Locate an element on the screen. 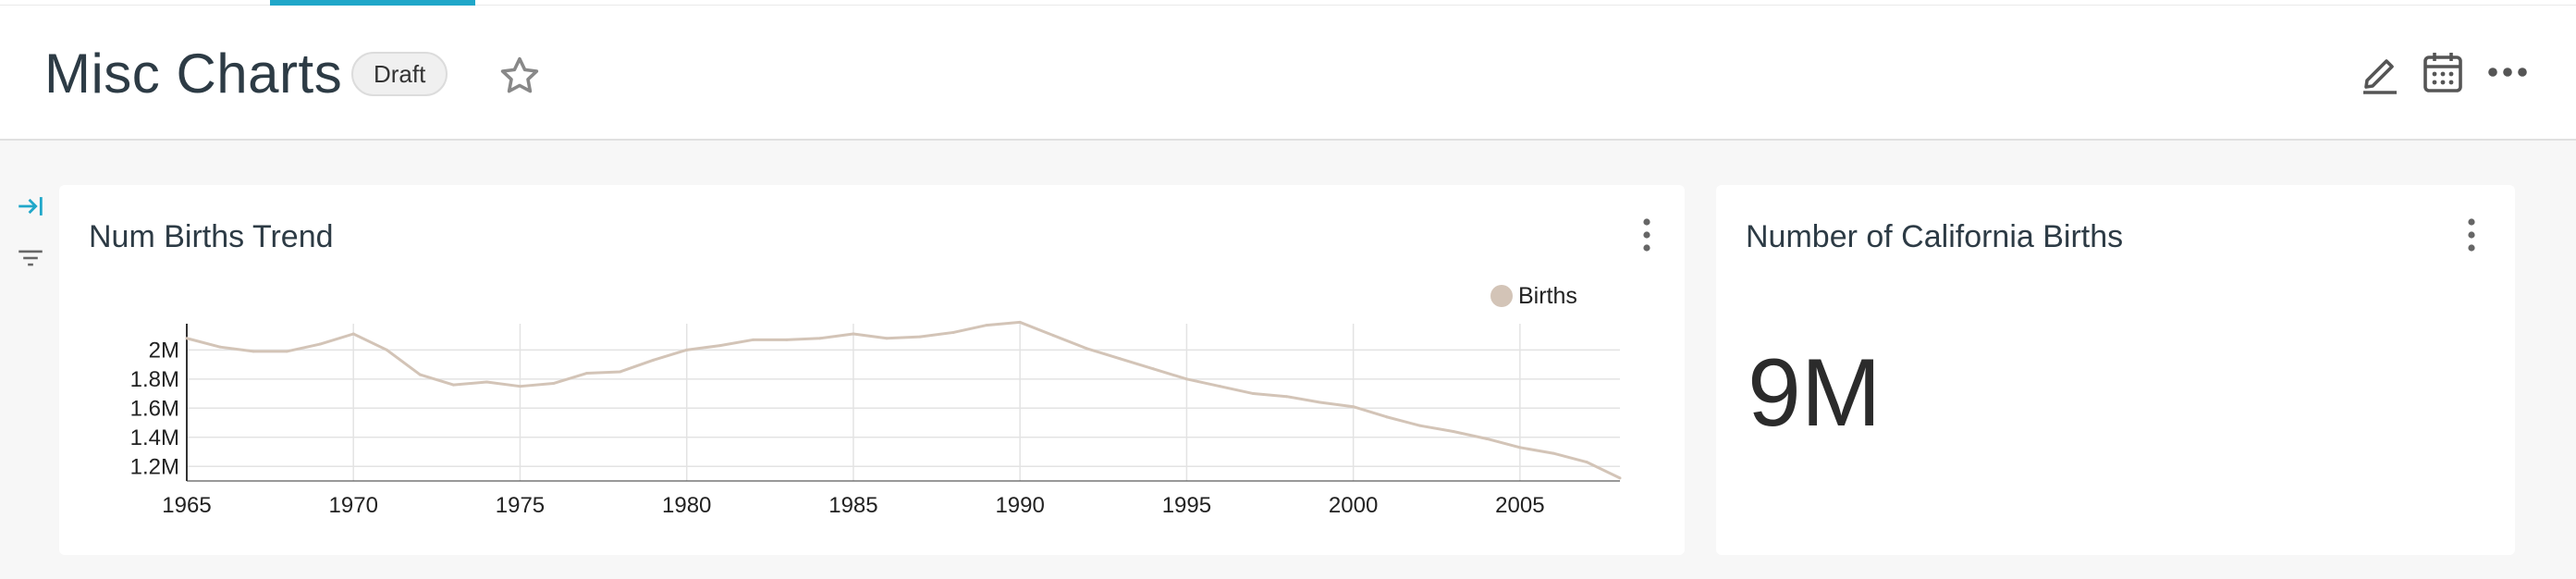 This screenshot has height=579, width=2576. y-tick-label: 1.4M is located at coordinates (154, 437).